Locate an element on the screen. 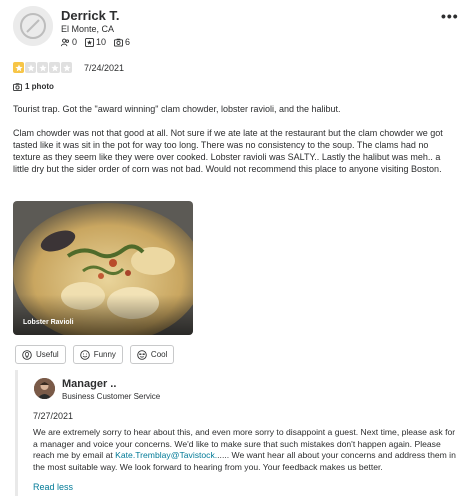 This screenshot has width=468, height=499. cool-label: Cool is located at coordinates (159, 354).